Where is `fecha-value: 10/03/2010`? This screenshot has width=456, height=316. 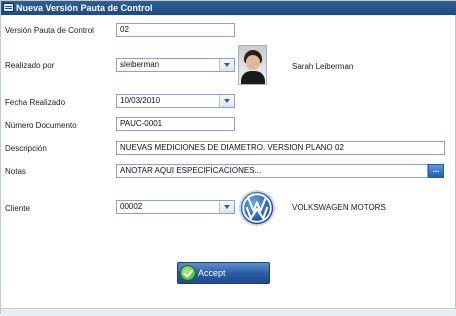
fecha-value: 10/03/2010 is located at coordinates (140, 100).